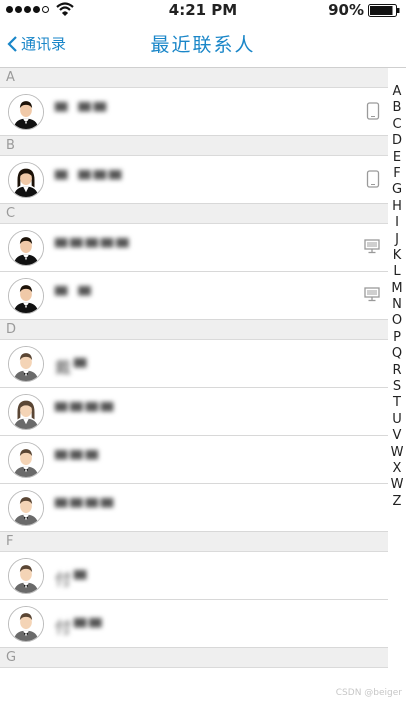 The image size is (406, 702). What do you see at coordinates (397, 174) in the screenshot?
I see `index-letter-f: F` at bounding box center [397, 174].